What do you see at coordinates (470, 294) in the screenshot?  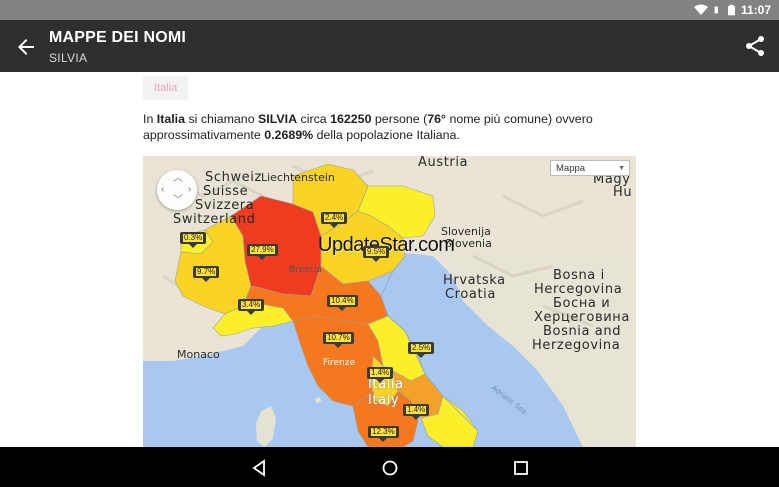 I see `label-croatia: Croatia` at bounding box center [470, 294].